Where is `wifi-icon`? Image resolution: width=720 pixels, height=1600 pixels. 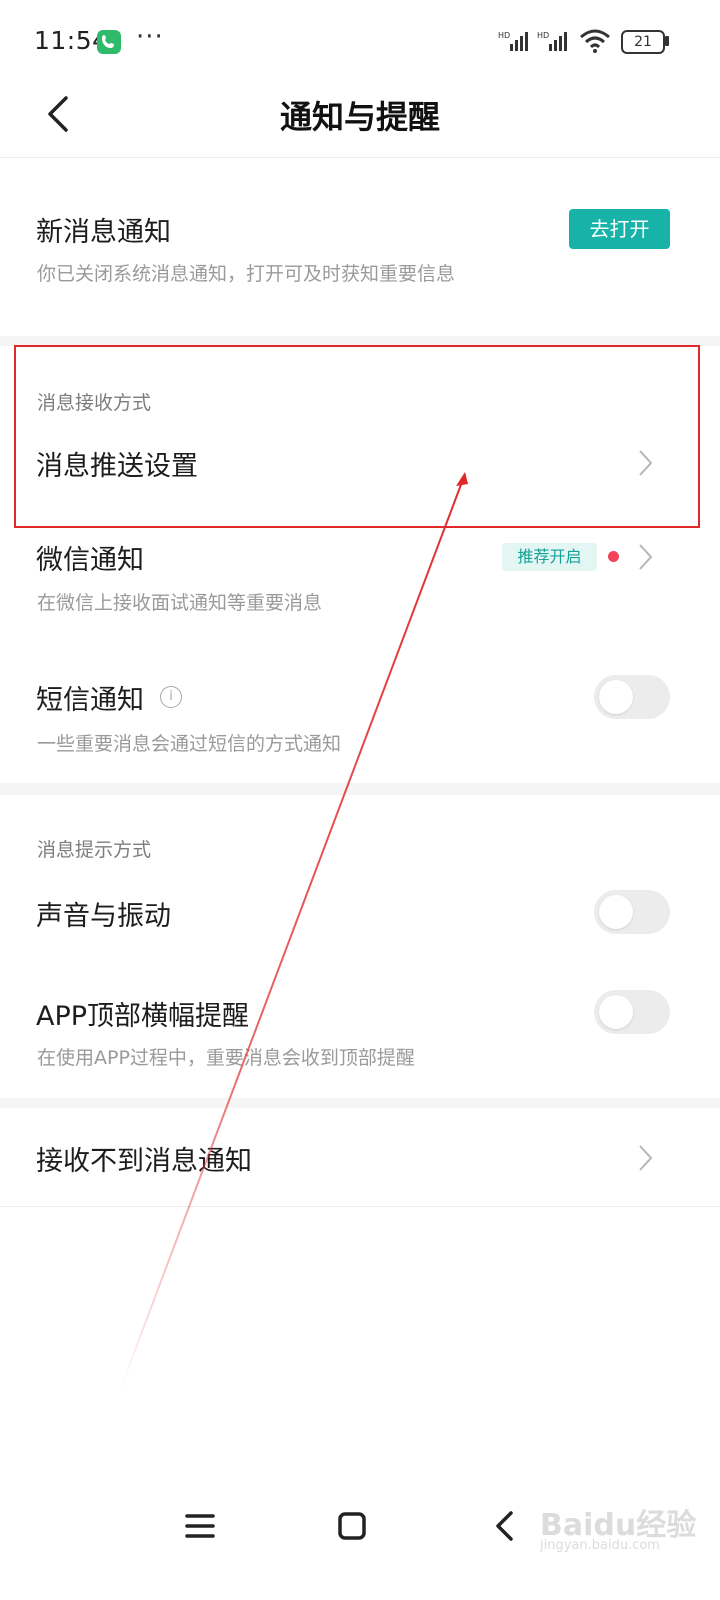 wifi-icon is located at coordinates (595, 43).